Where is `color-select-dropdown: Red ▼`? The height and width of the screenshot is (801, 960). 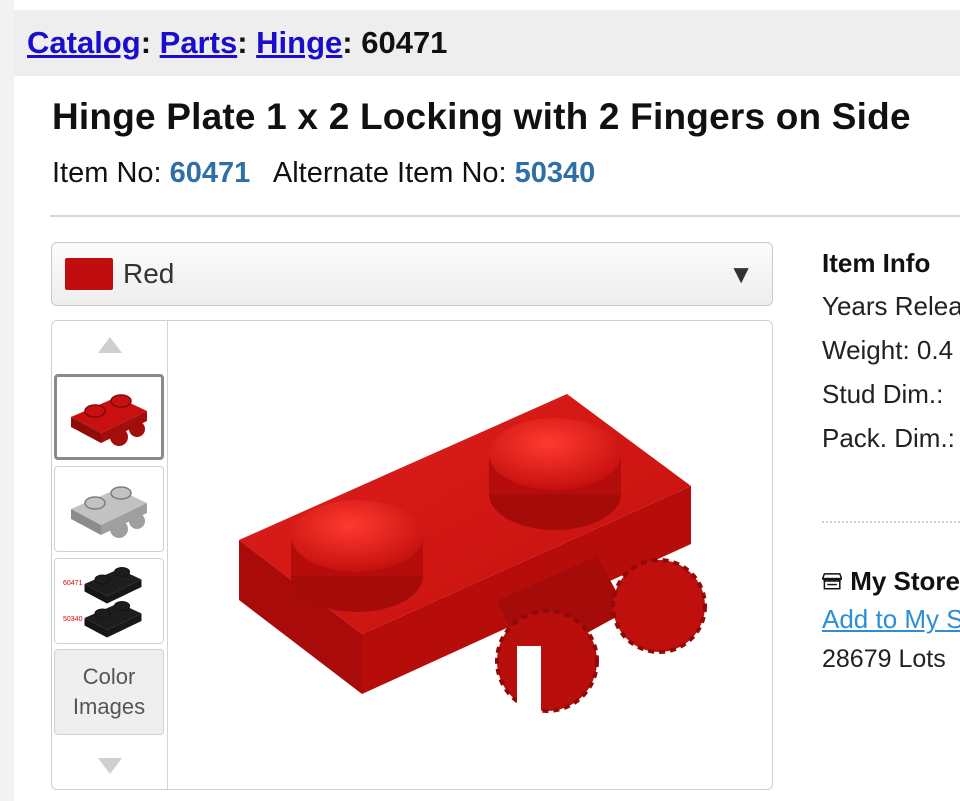
color-select-dropdown: Red ▼ is located at coordinates (412, 274).